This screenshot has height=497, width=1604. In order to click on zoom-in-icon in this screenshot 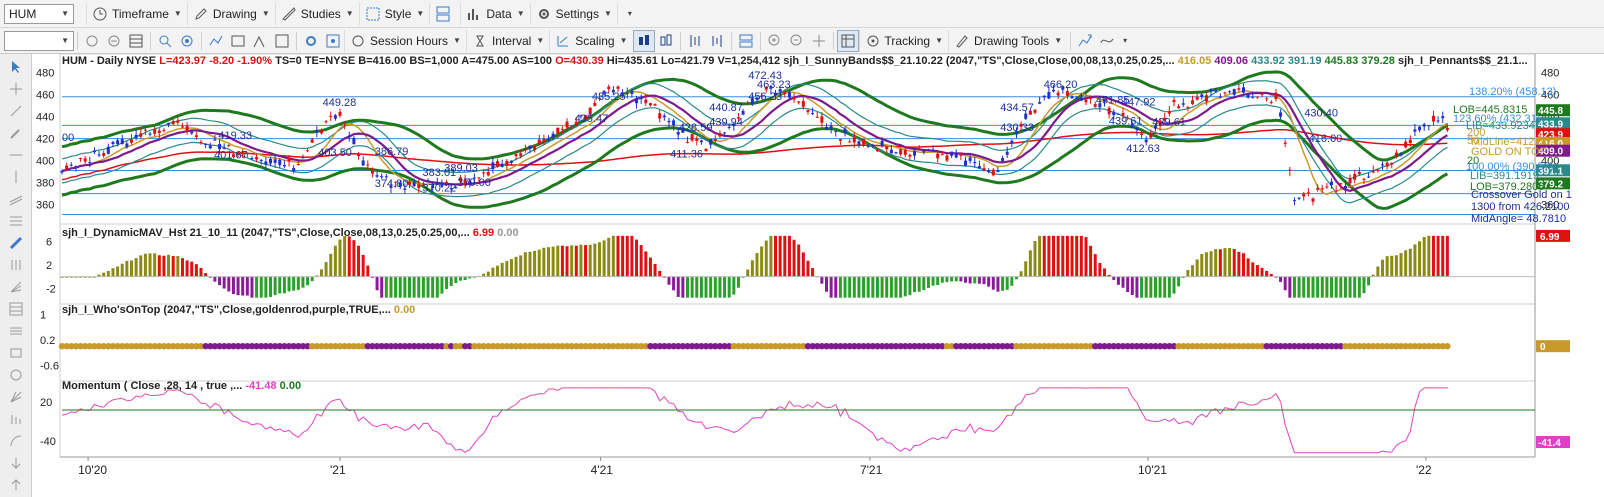, I will do `click(775, 41)`.